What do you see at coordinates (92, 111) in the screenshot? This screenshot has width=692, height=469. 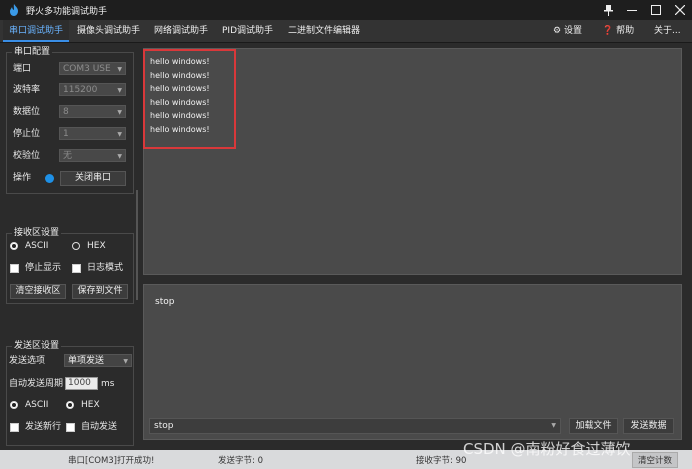 I see `databits-select: 8 ▼` at bounding box center [92, 111].